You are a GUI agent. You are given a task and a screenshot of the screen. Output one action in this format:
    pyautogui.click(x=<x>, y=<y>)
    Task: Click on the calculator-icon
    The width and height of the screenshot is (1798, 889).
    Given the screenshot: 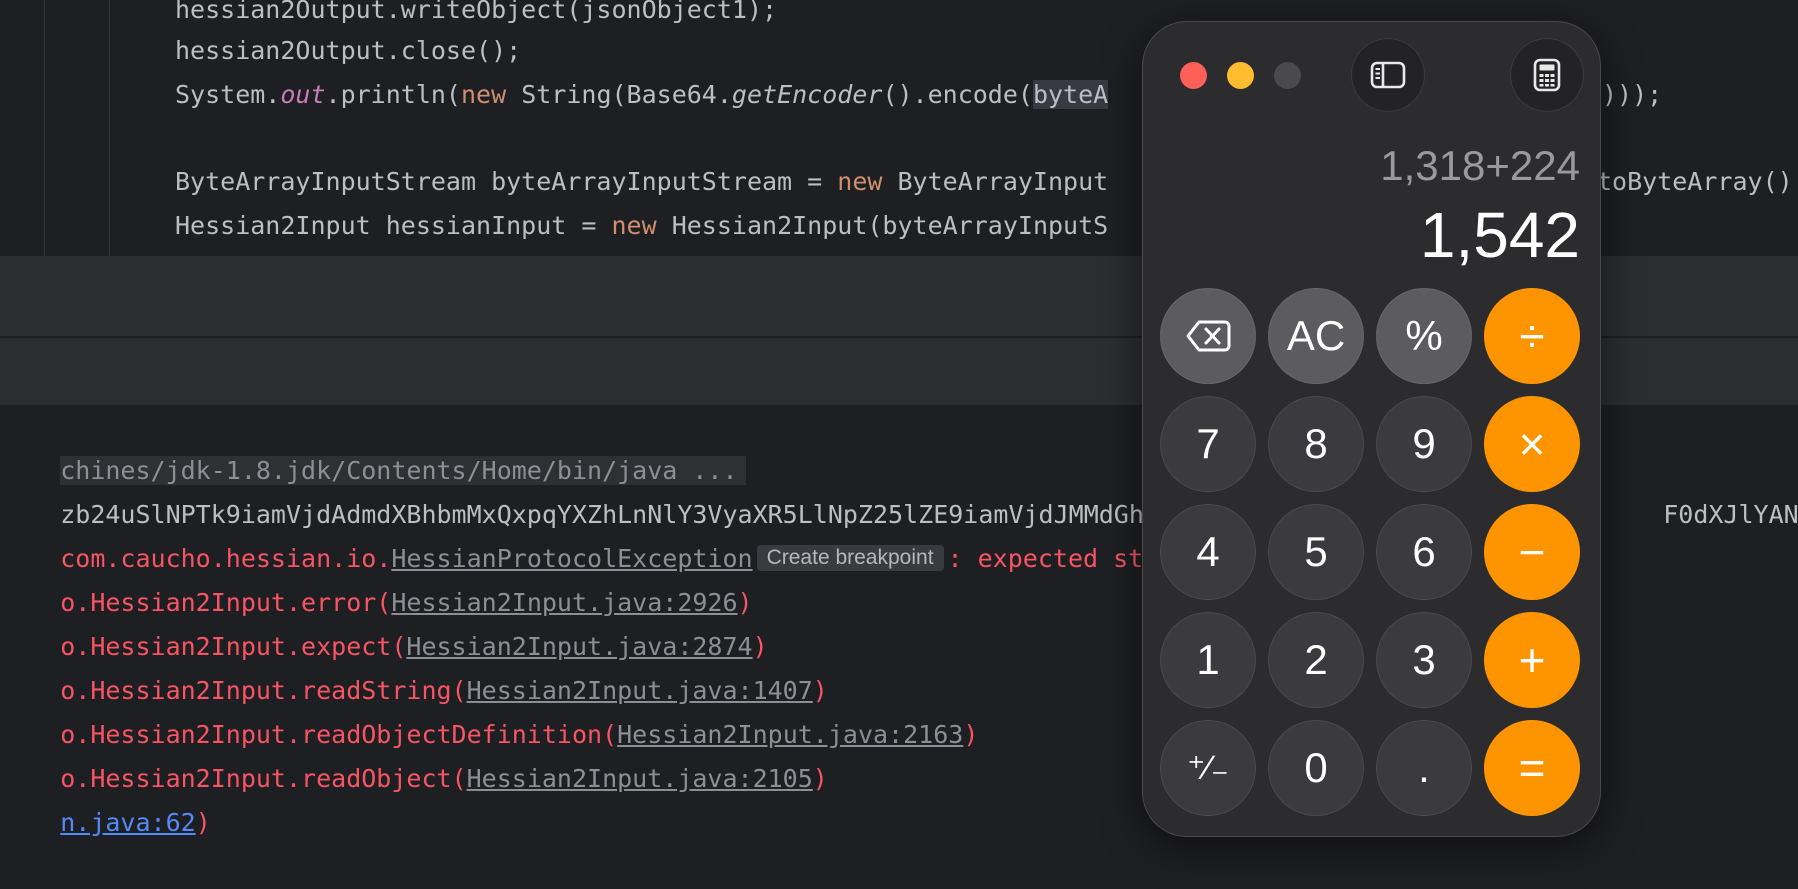 What is the action you would take?
    pyautogui.click(x=1547, y=75)
    